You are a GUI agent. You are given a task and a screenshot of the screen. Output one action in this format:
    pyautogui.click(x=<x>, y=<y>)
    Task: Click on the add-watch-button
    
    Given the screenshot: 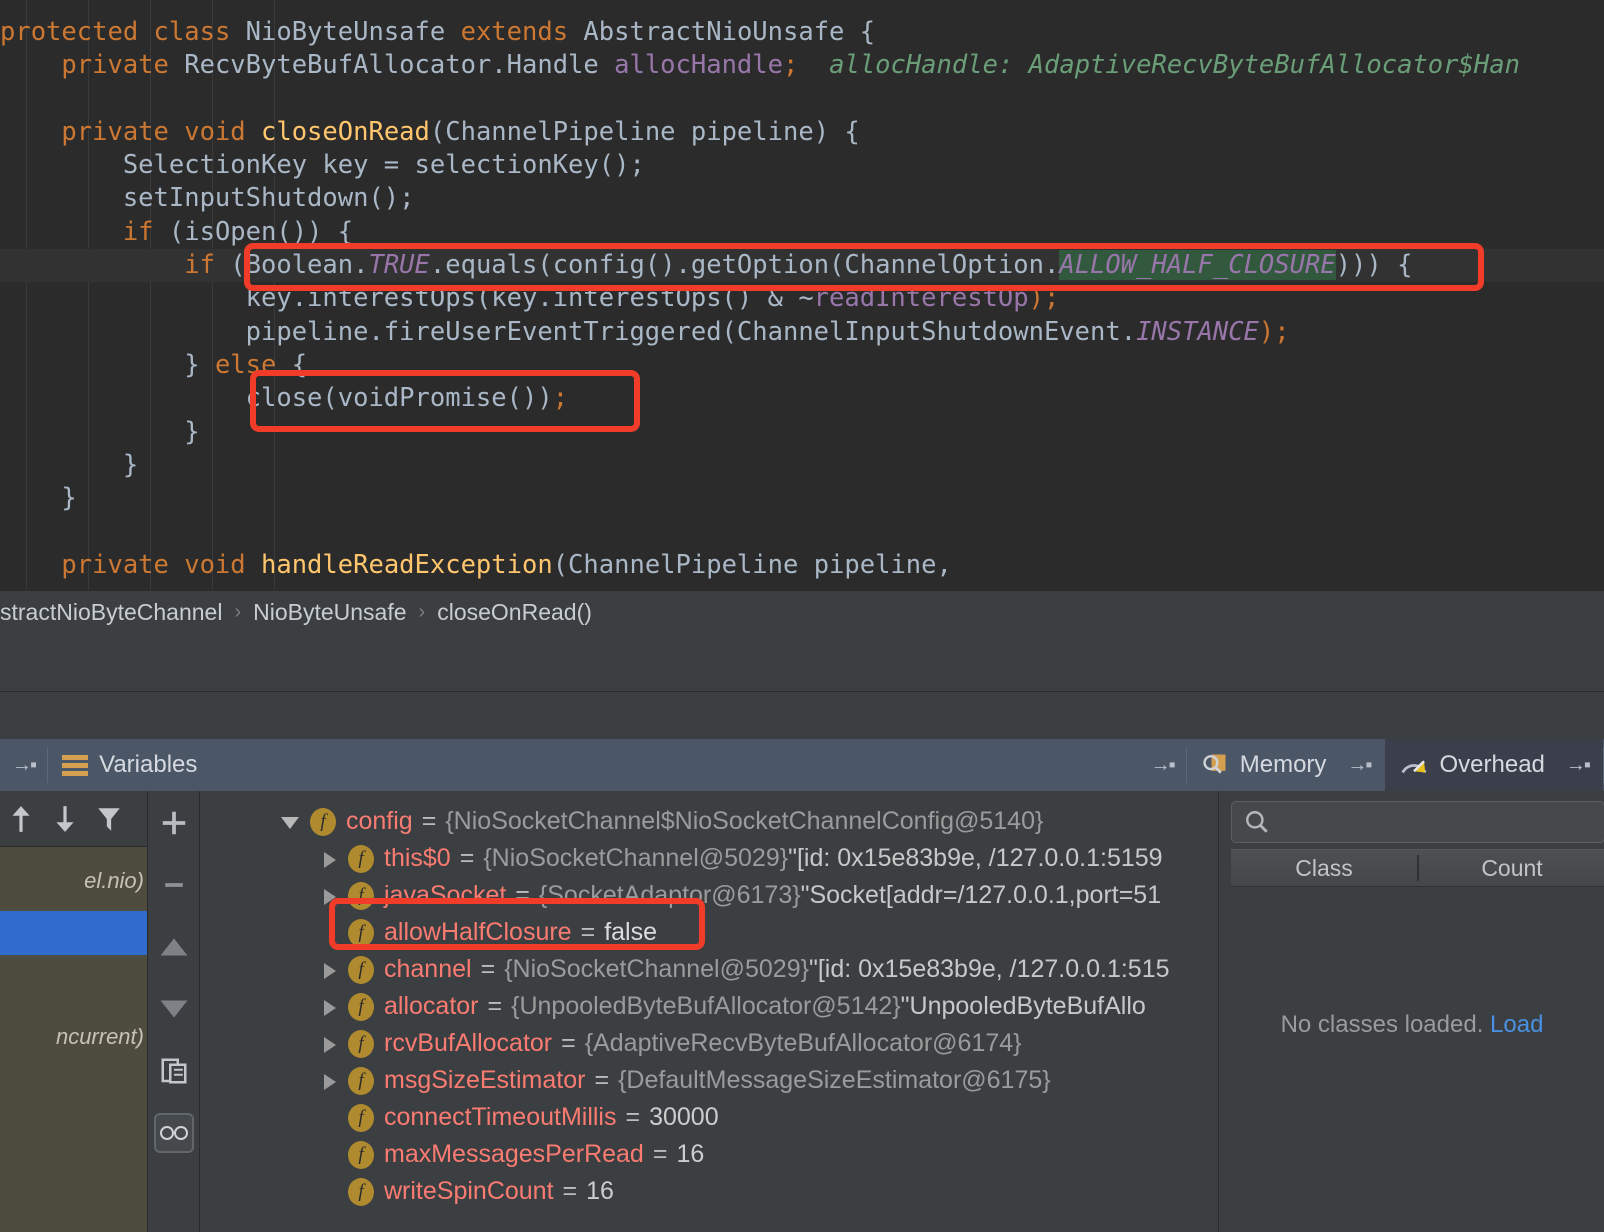 What is the action you would take?
    pyautogui.click(x=174, y=823)
    